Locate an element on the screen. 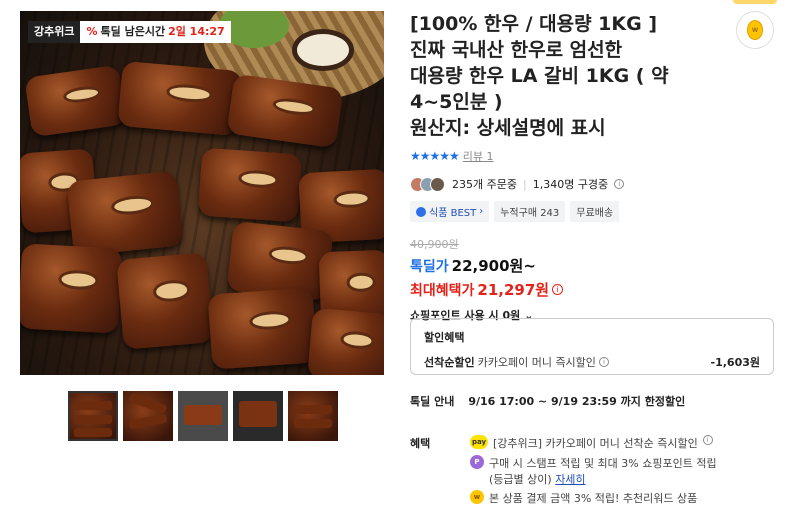  thumbnail-strip is located at coordinates (203, 416).